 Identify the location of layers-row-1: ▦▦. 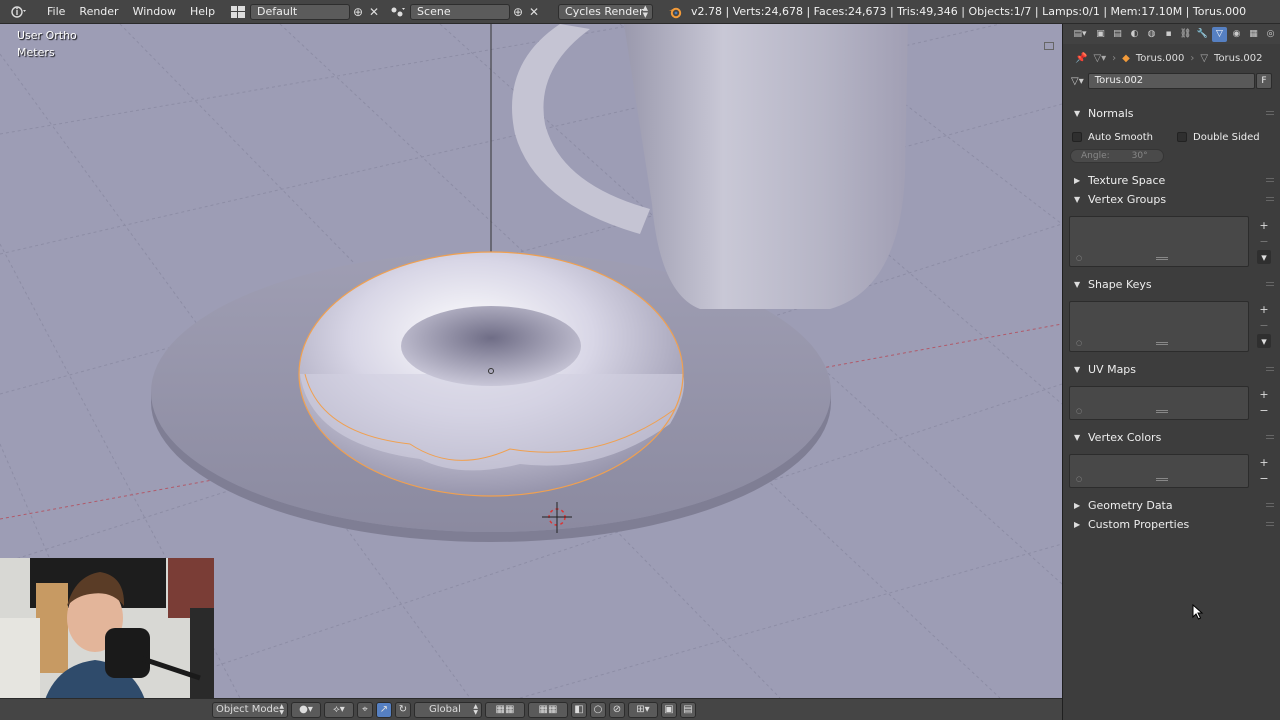
(505, 709).